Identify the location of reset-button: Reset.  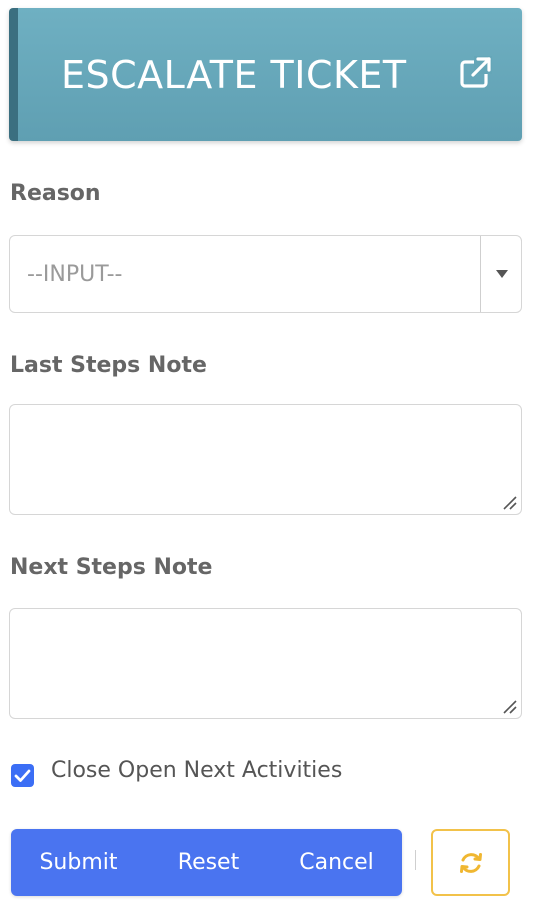
(208, 862).